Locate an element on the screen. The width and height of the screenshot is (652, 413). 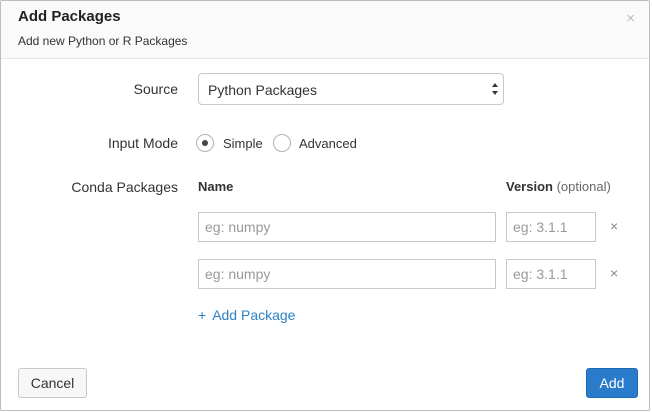
add-button: Add is located at coordinates (612, 383).